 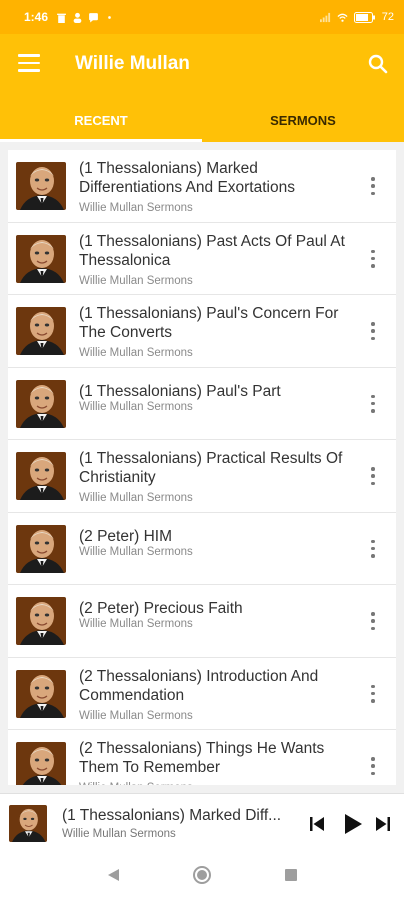 I want to click on player-thumbnail, so click(x=28, y=823).